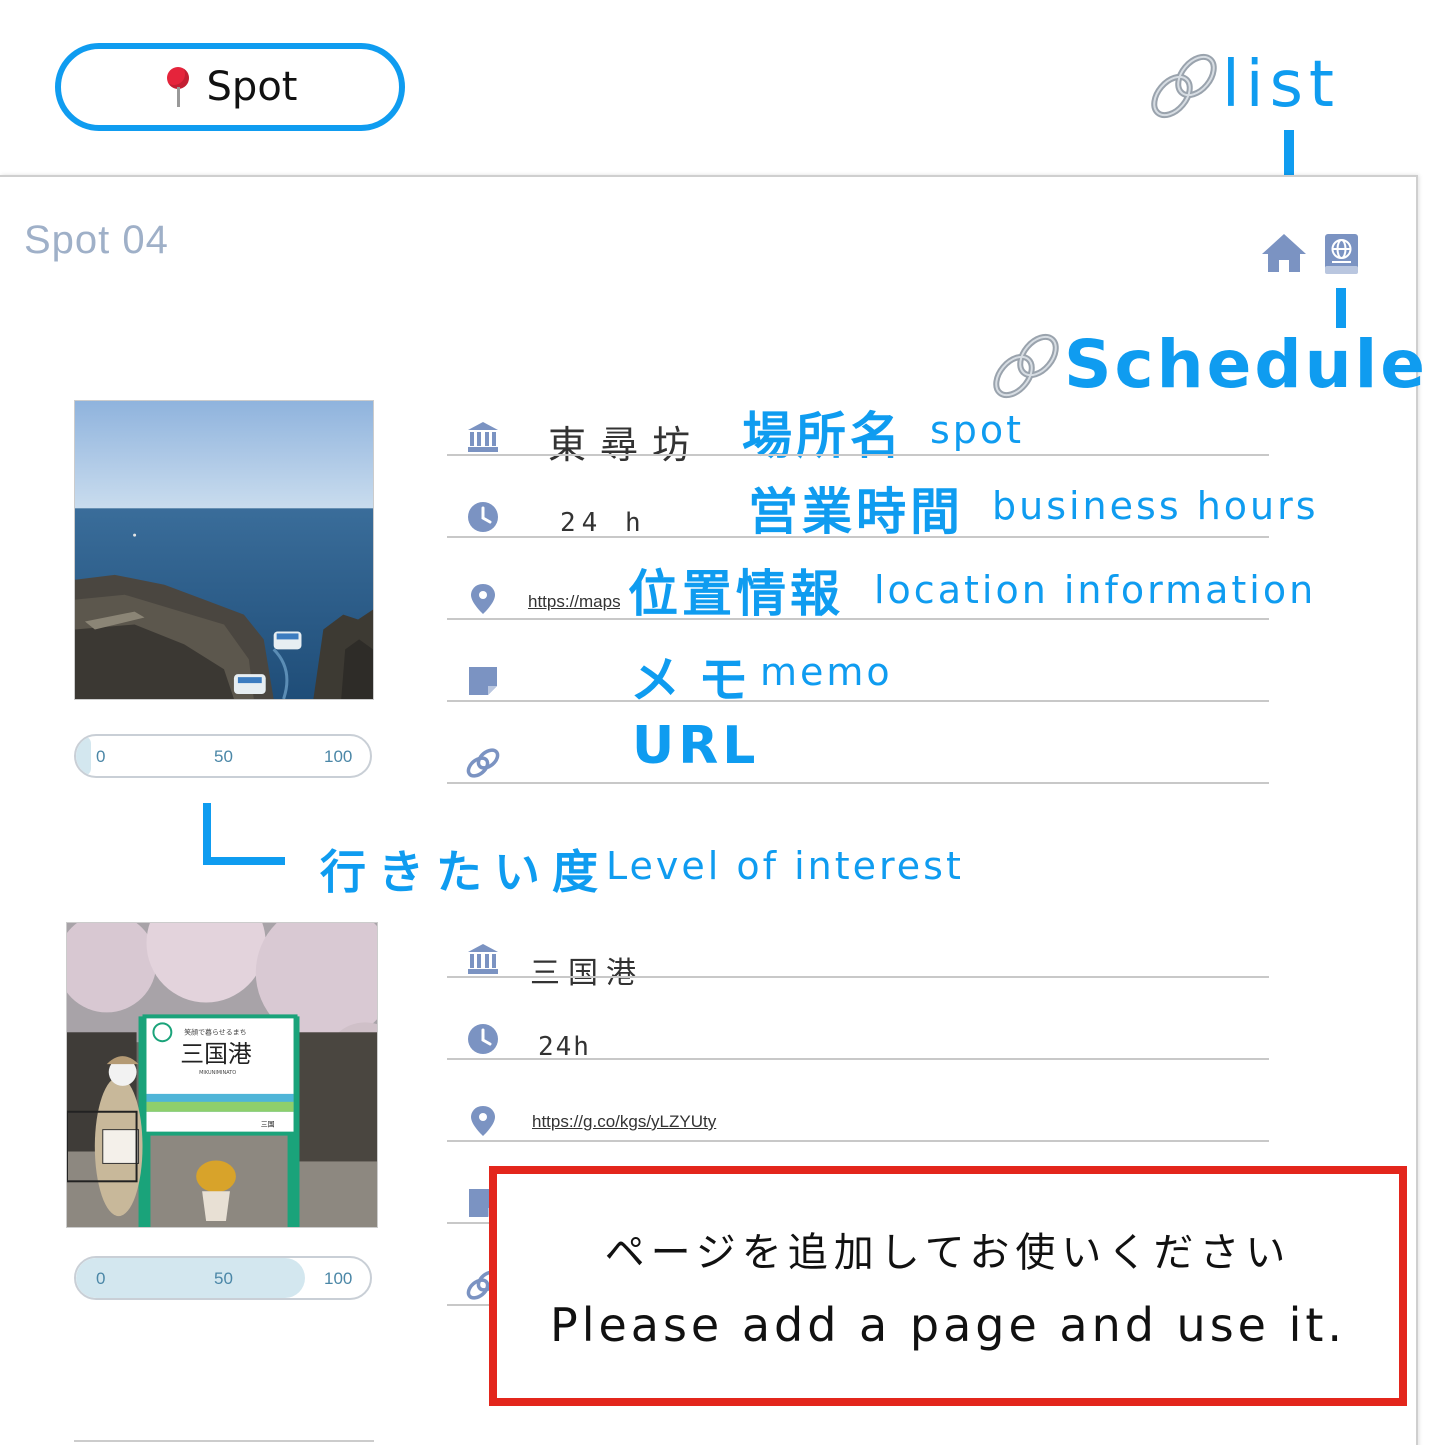  Describe the element at coordinates (1342, 254) in the screenshot. I see `globe-book-icon` at that location.